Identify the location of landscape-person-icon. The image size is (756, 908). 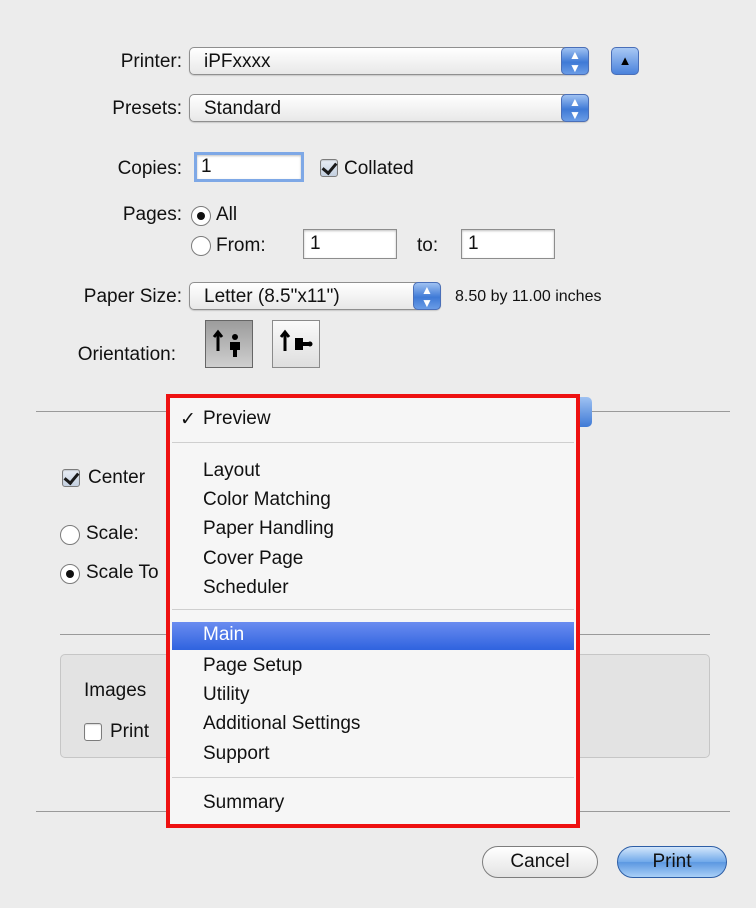
(296, 340).